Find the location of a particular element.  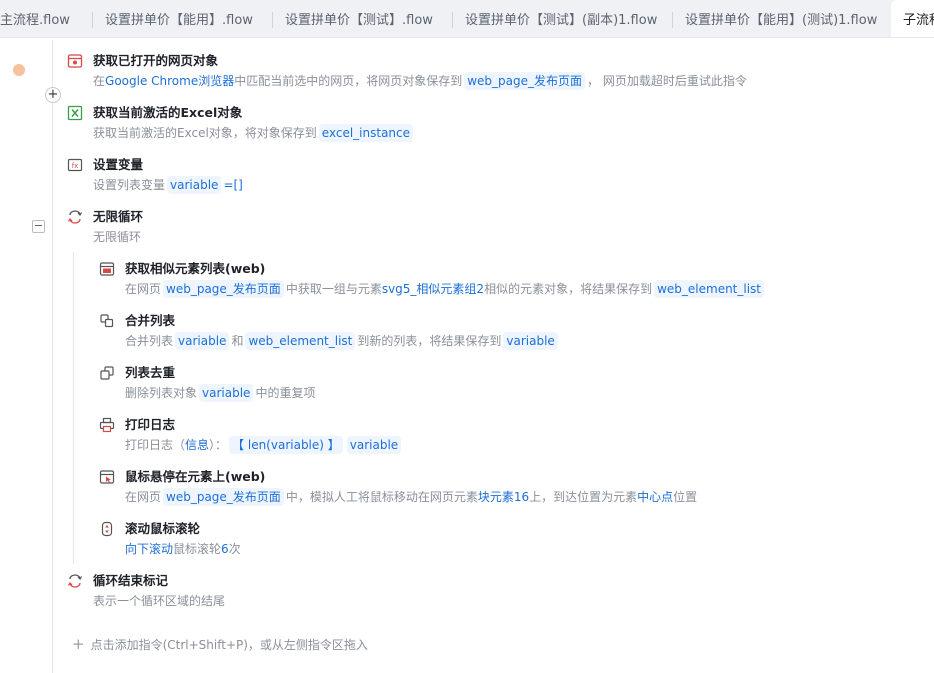

tab-label: 设置拼单价【测试】.flow is located at coordinates (359, 20).